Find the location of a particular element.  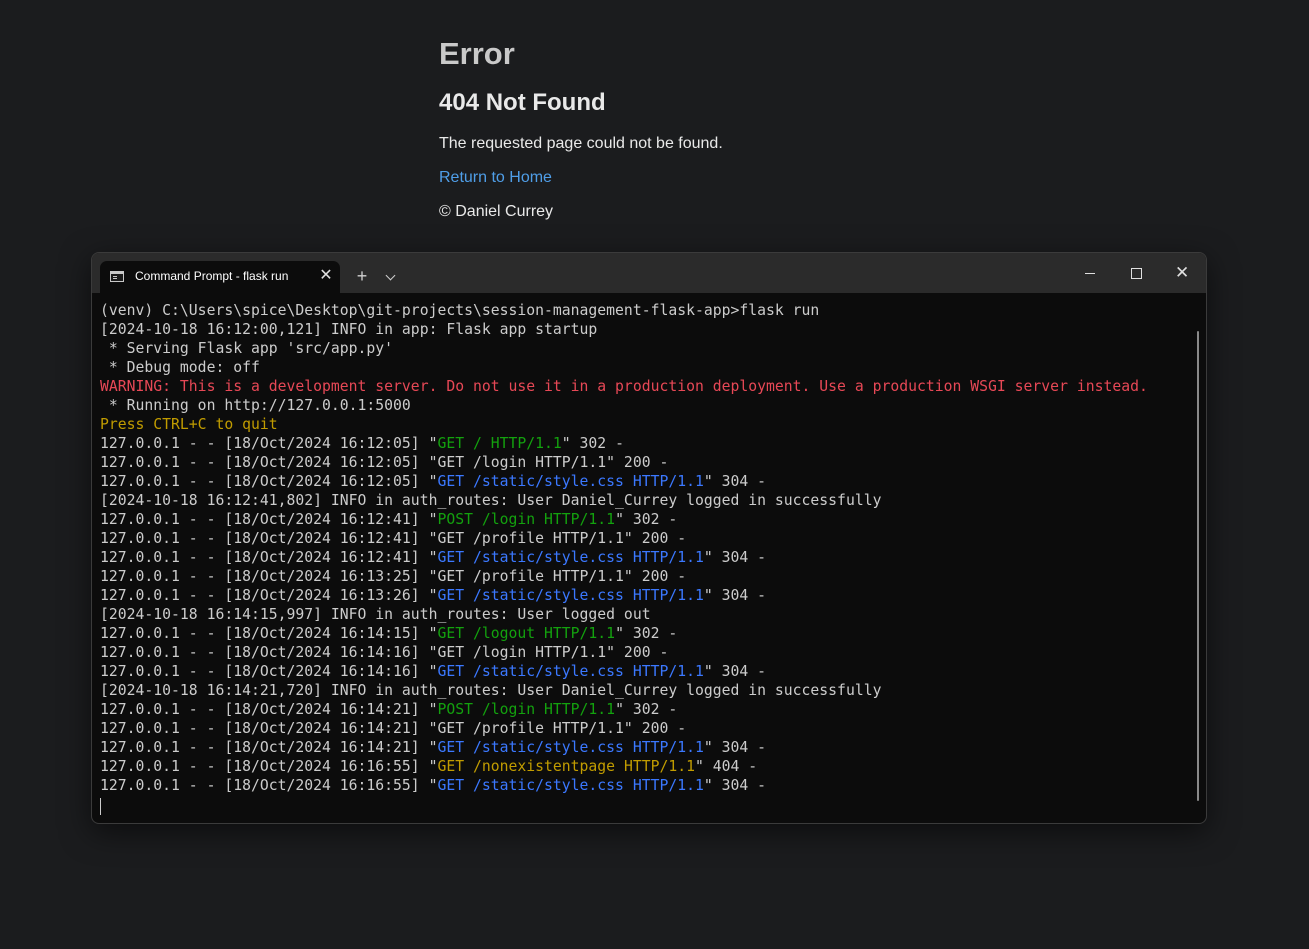

not-found-heading: 404 Not Found is located at coordinates (522, 102).